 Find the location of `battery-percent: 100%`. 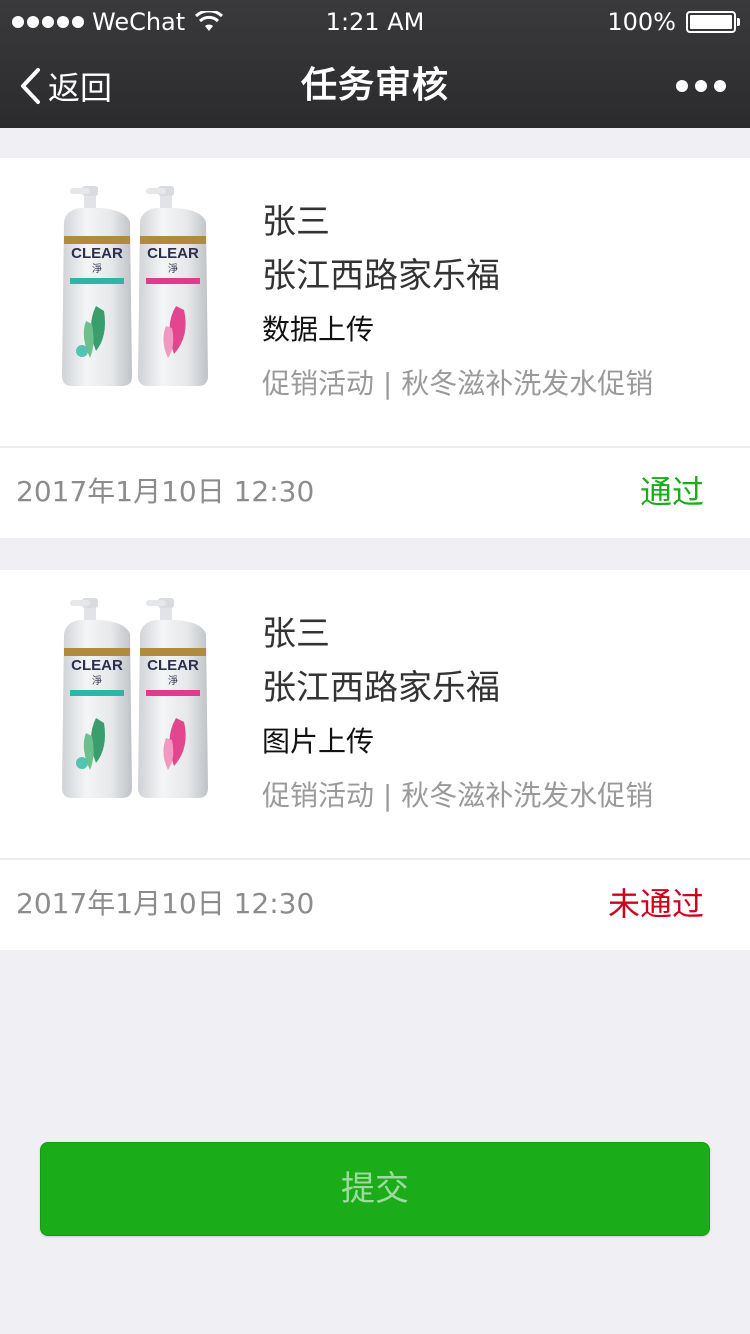

battery-percent: 100% is located at coordinates (641, 22).